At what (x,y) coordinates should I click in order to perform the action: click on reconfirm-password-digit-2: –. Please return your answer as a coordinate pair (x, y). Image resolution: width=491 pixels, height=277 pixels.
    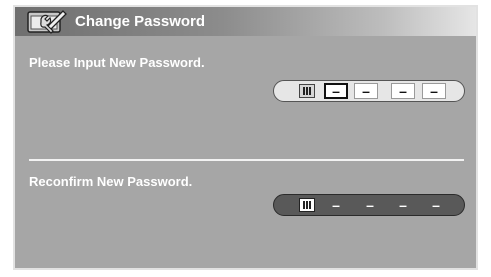
    Looking at the image, I should click on (370, 205).